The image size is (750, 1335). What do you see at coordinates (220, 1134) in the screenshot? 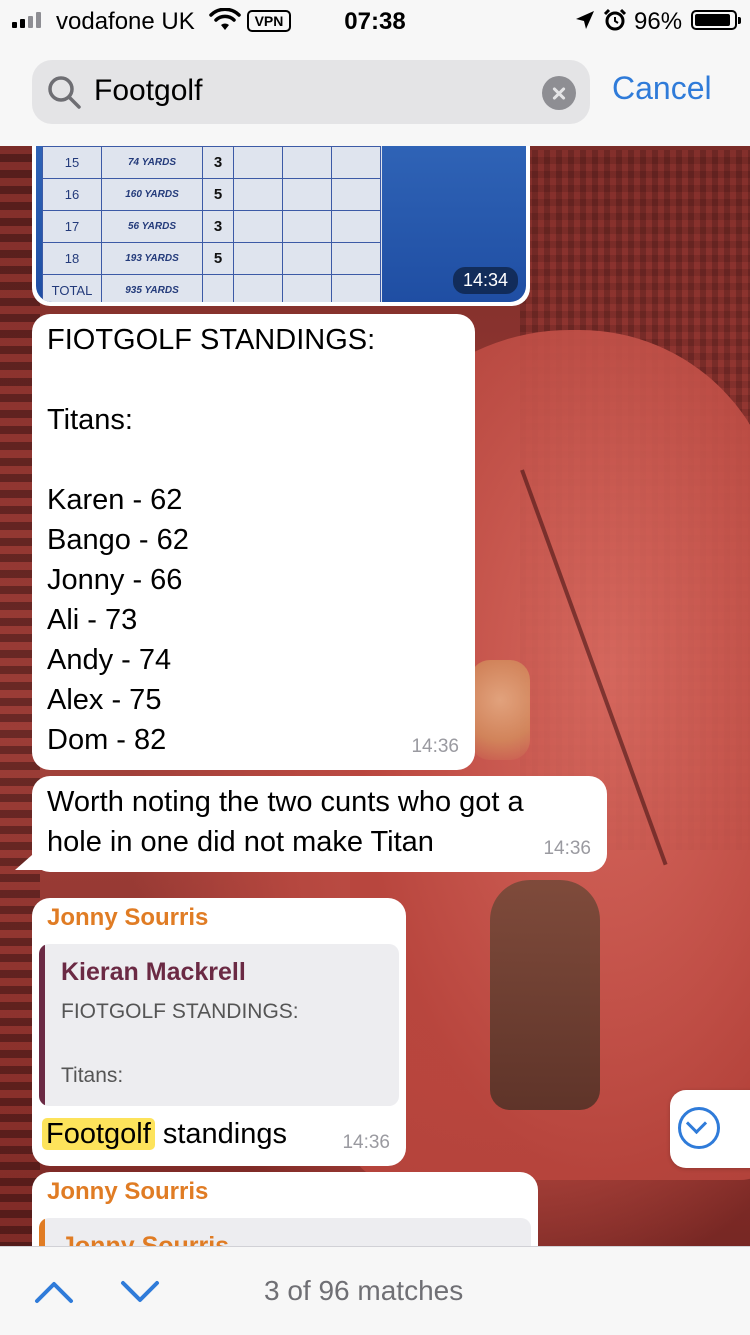
I see `message-text-rest: standings` at bounding box center [220, 1134].